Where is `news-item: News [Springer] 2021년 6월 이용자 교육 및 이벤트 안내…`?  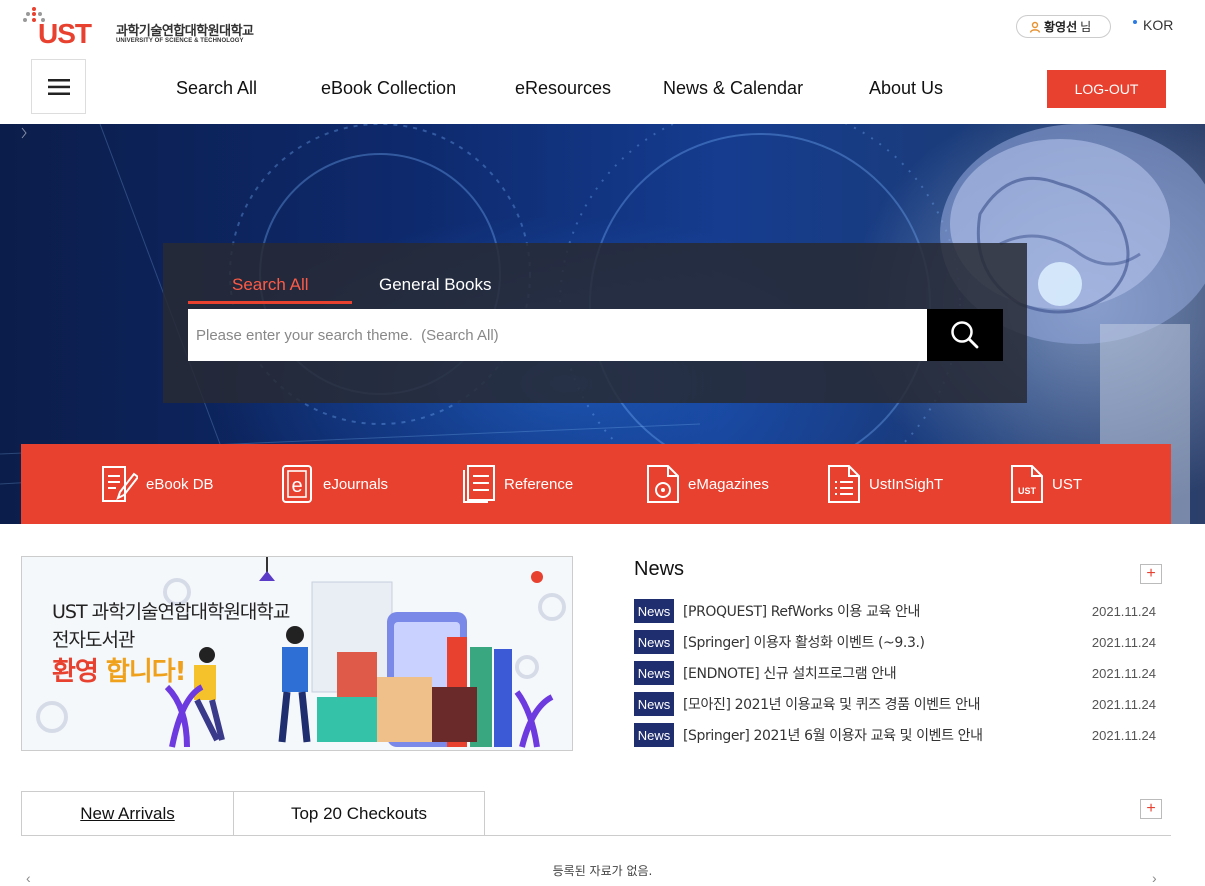
news-item: News [Springer] 2021년 6월 이용자 교육 및 이벤트 안내… is located at coordinates (895, 735).